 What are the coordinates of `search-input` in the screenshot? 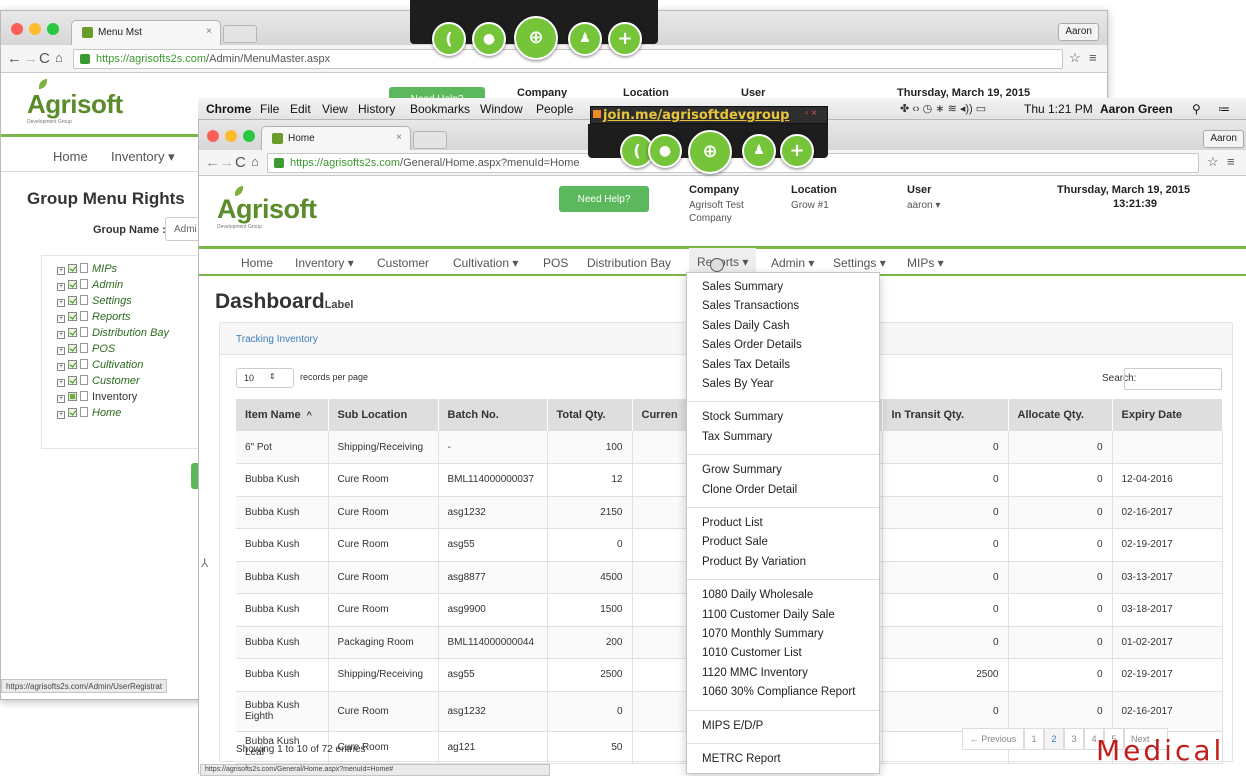 It's located at (1173, 379).